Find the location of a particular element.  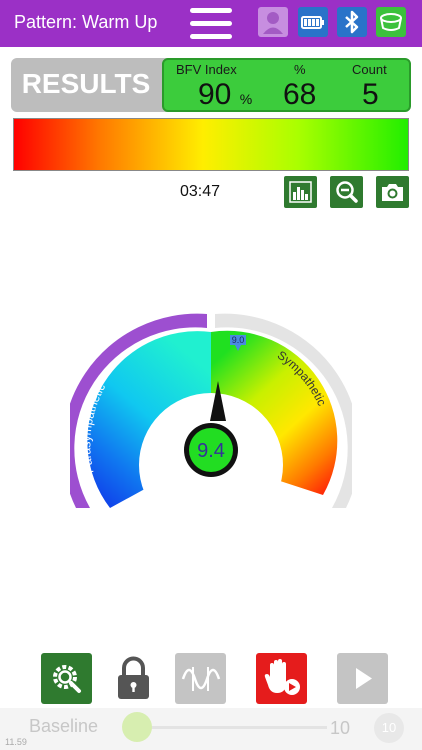

bfv-index-value: 90 % is located at coordinates (225, 95).